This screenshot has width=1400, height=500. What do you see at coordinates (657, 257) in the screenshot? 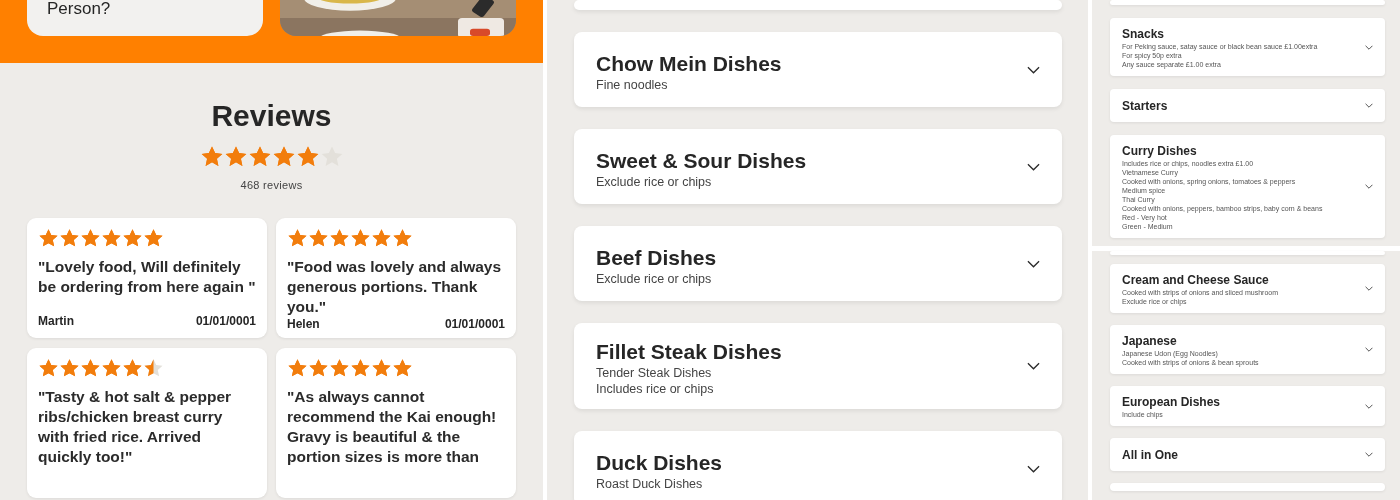
I see `category-title: Beef Dishes` at bounding box center [657, 257].